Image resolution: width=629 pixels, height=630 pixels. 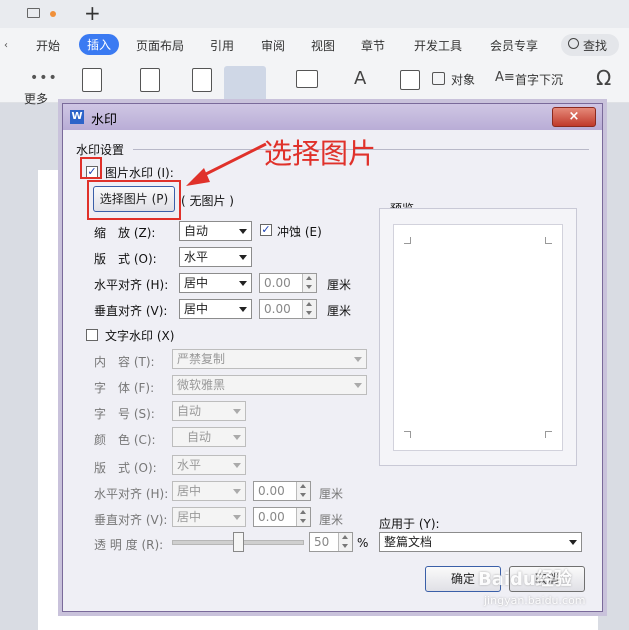 I want to click on app-titlebar: +, so click(x=314, y=14).